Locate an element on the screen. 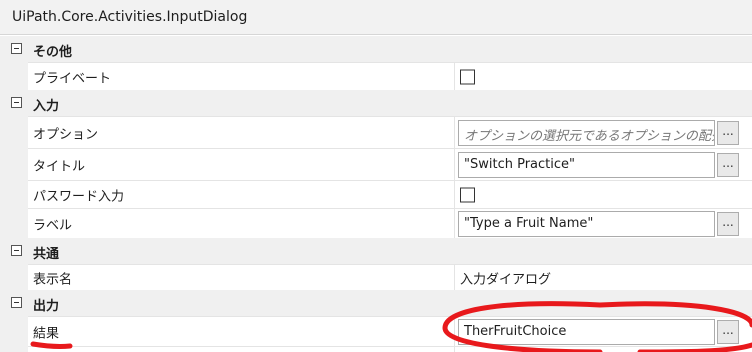 This screenshot has height=352, width=752. property-name: 結果 is located at coordinates (241, 331).